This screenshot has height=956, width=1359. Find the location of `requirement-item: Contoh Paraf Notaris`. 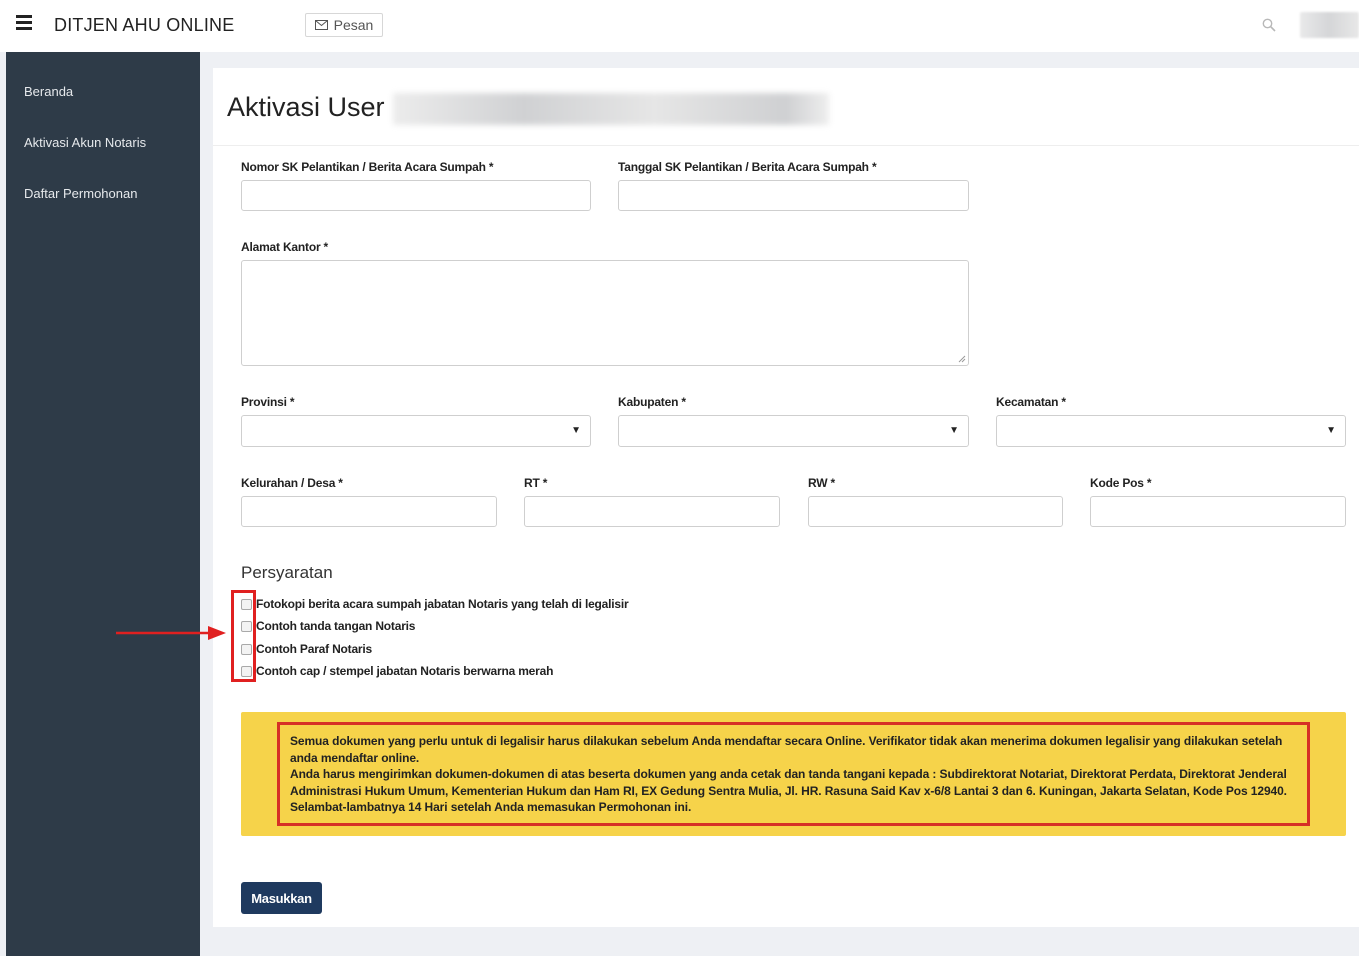

requirement-item: Contoh Paraf Notaris is located at coordinates (306, 649).